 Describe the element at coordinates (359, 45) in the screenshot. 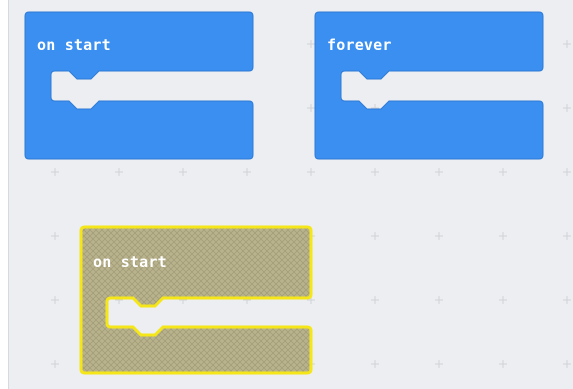

I see `forever-label: forever` at that location.